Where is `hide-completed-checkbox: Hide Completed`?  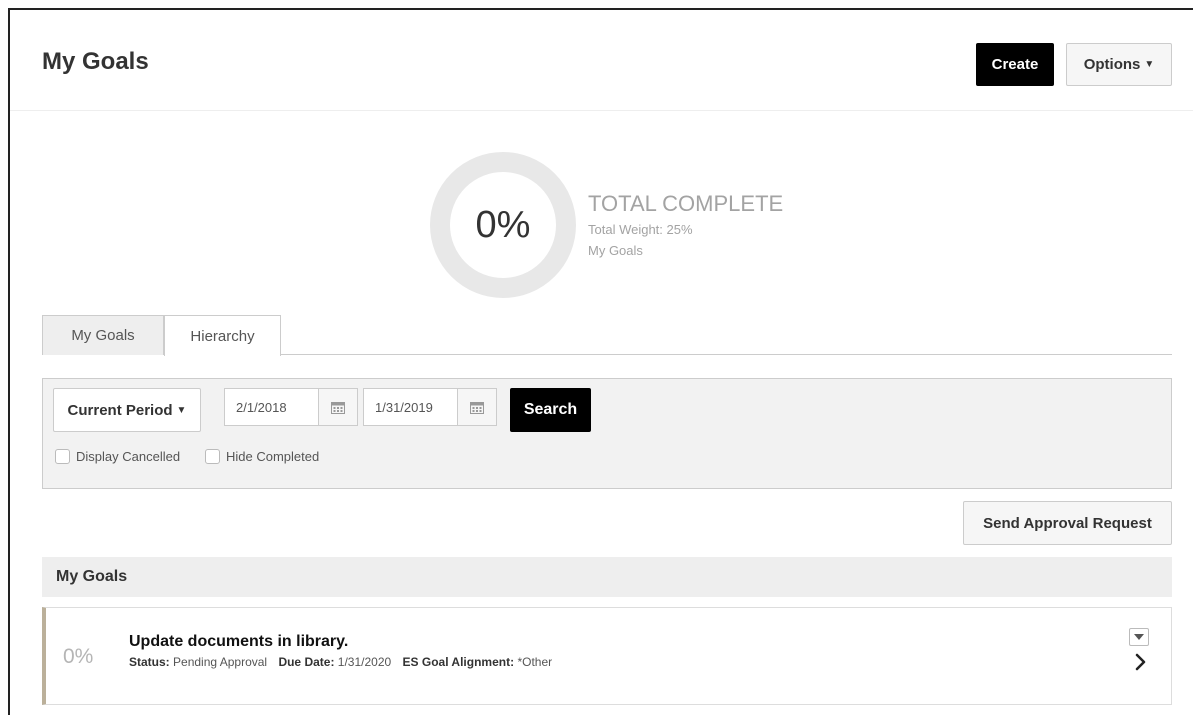 hide-completed-checkbox: Hide Completed is located at coordinates (262, 456).